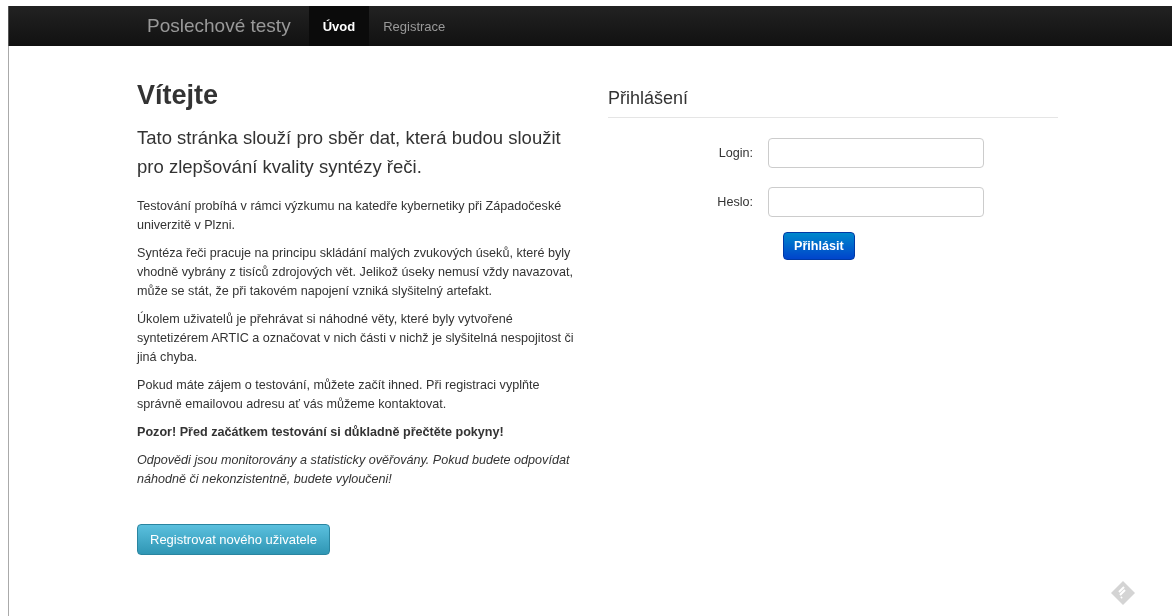 The image size is (1172, 616). What do you see at coordinates (223, 26) in the screenshot?
I see `brand-title: Poslechové testy` at bounding box center [223, 26].